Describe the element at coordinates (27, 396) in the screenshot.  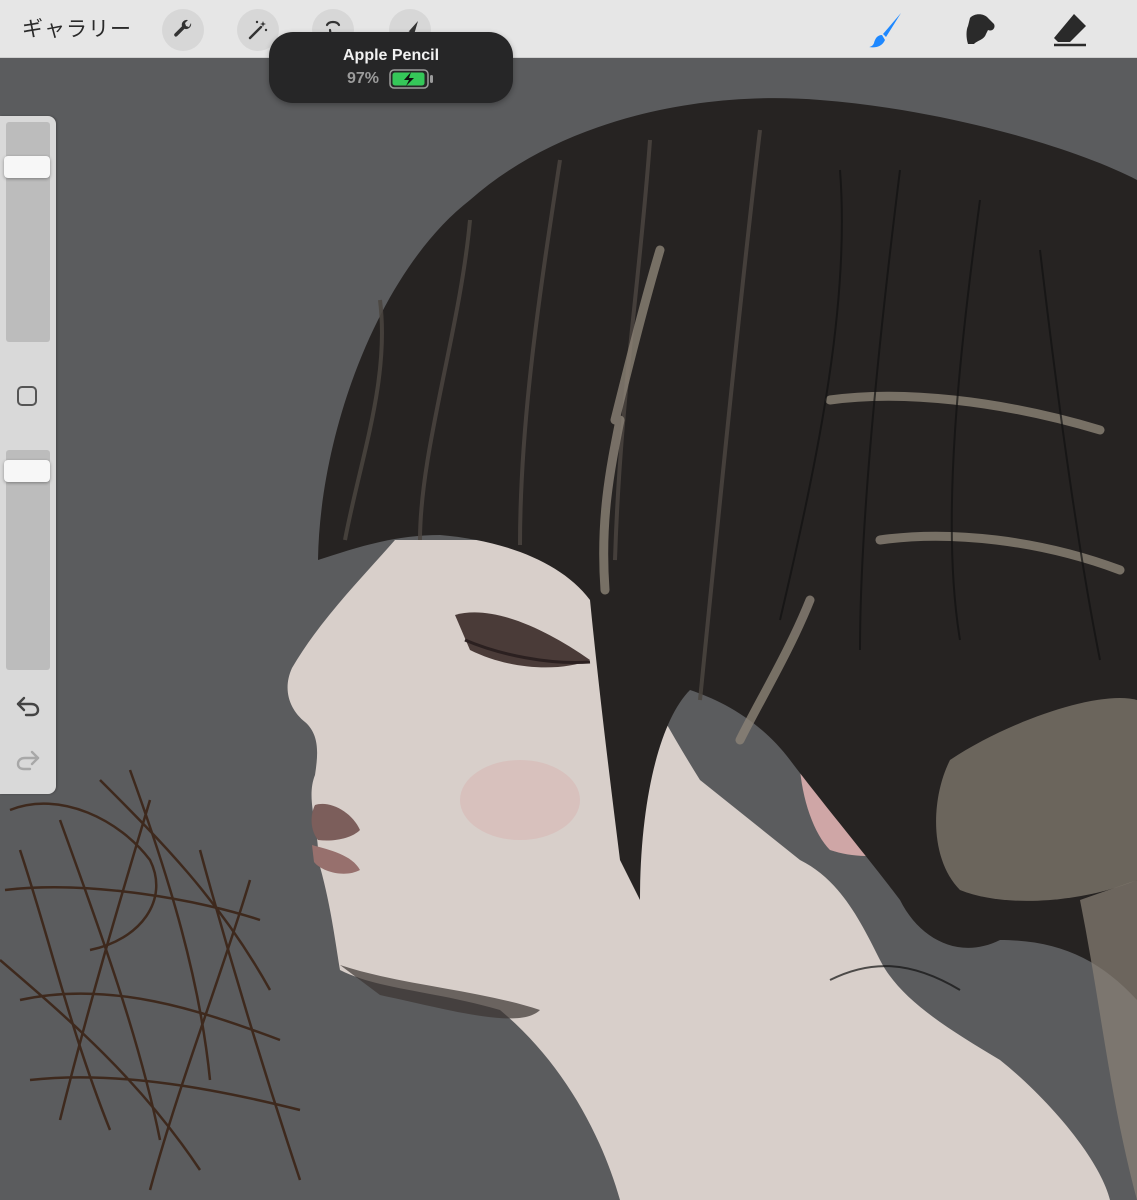
I see `square-modify-icon` at that location.